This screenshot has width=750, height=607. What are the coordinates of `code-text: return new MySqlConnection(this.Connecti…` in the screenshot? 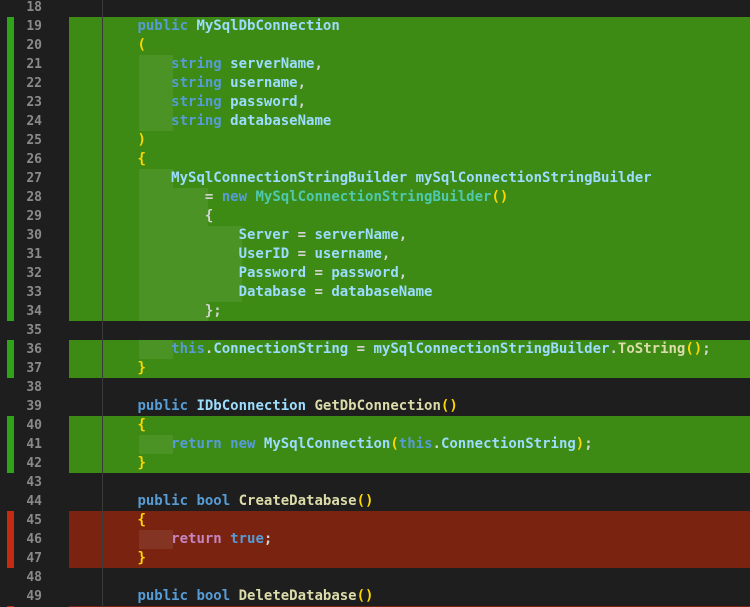 It's located at (331, 444).